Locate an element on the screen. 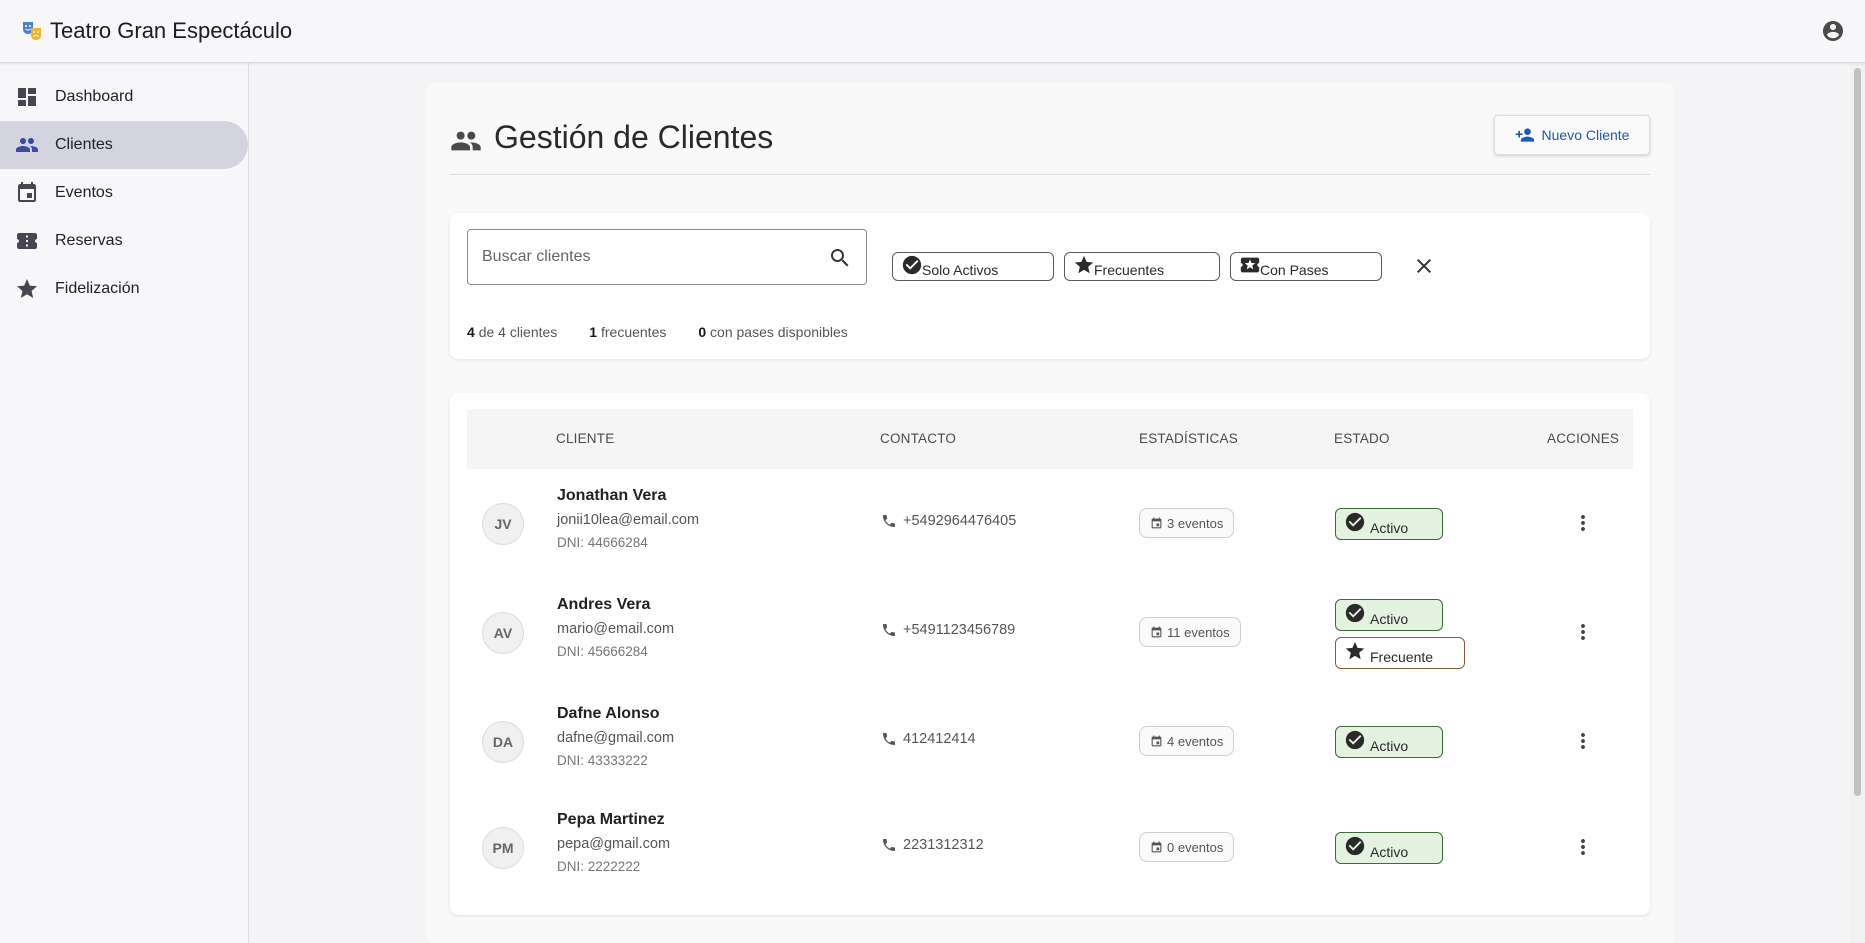 This screenshot has width=1865, height=943. avatar: JV is located at coordinates (503, 524).